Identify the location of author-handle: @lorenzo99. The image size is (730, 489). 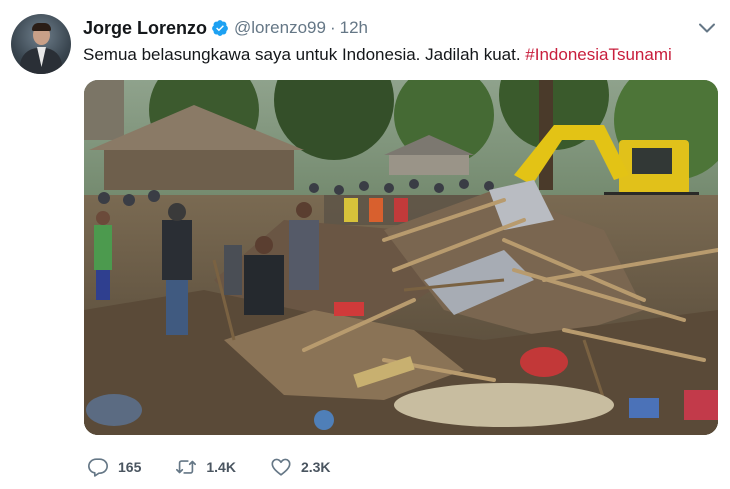
(280, 28).